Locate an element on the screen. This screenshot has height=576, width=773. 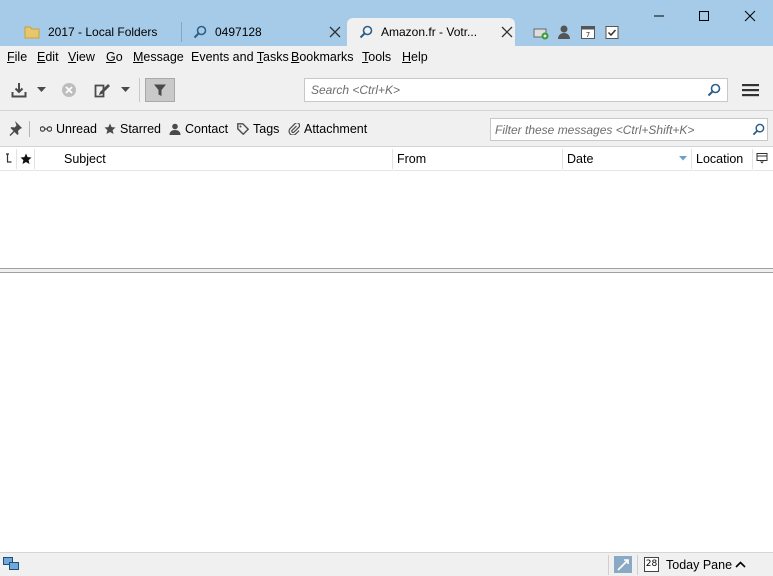
column-location: Location is located at coordinates (719, 159).